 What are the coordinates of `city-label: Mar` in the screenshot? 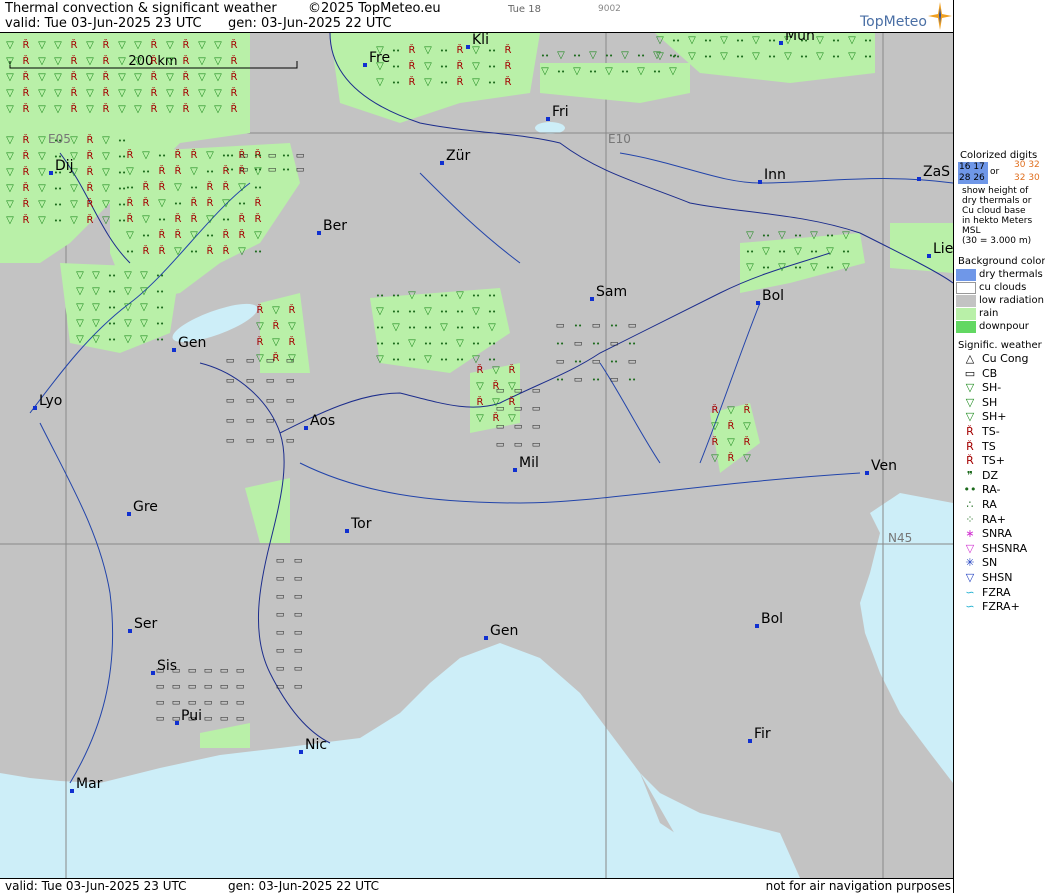 It's located at (89, 784).